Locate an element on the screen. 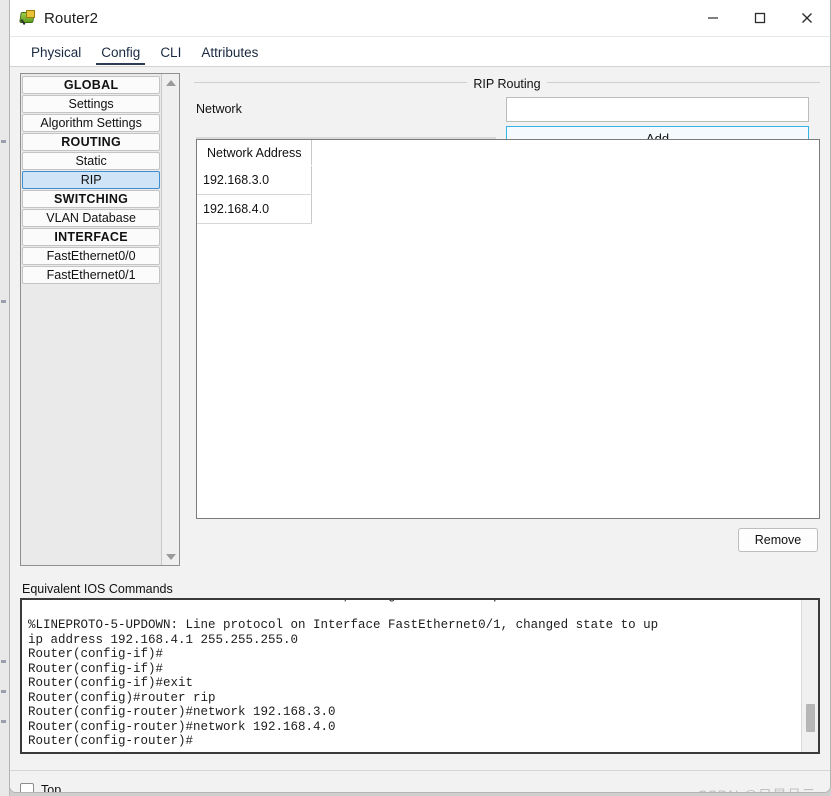 The height and width of the screenshot is (796, 831). sidebar-item-routing: ROUTING is located at coordinates (91, 142).